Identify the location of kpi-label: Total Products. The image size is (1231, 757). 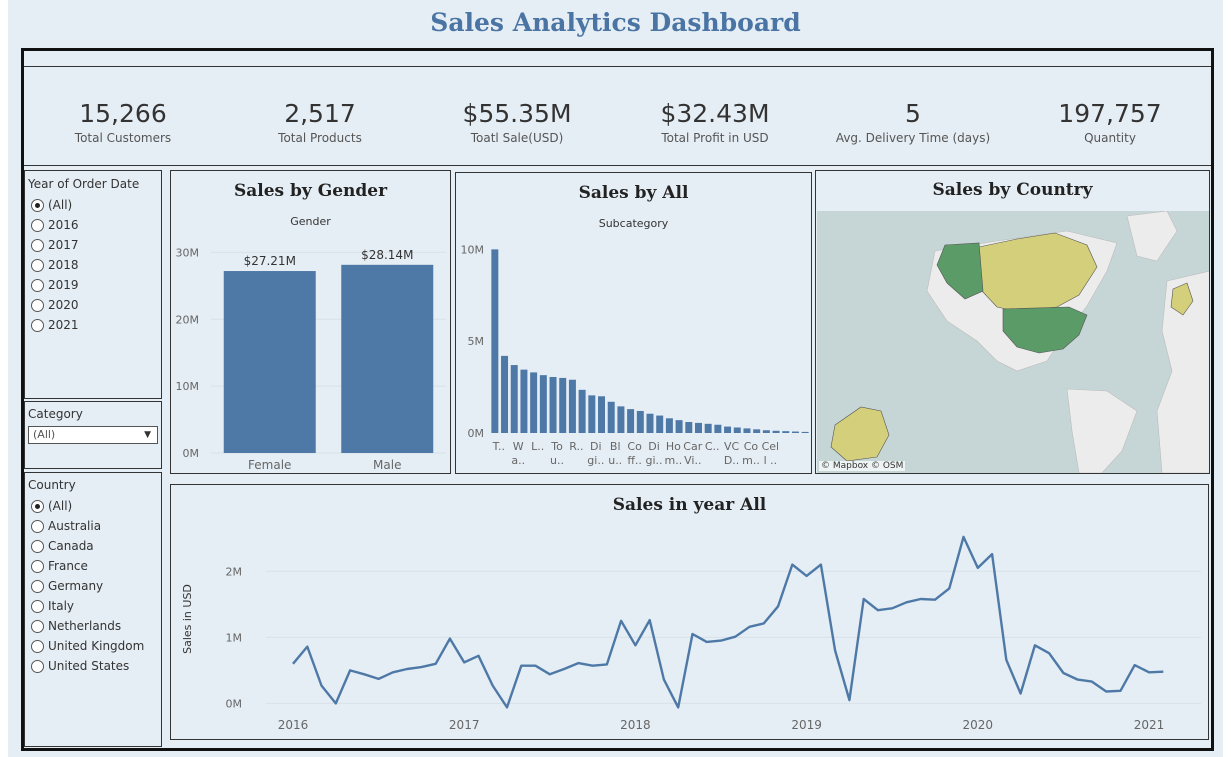
(320, 138).